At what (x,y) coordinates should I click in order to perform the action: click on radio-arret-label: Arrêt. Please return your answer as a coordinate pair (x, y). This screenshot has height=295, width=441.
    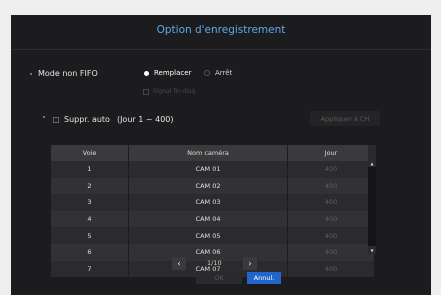
    Looking at the image, I should click on (224, 73).